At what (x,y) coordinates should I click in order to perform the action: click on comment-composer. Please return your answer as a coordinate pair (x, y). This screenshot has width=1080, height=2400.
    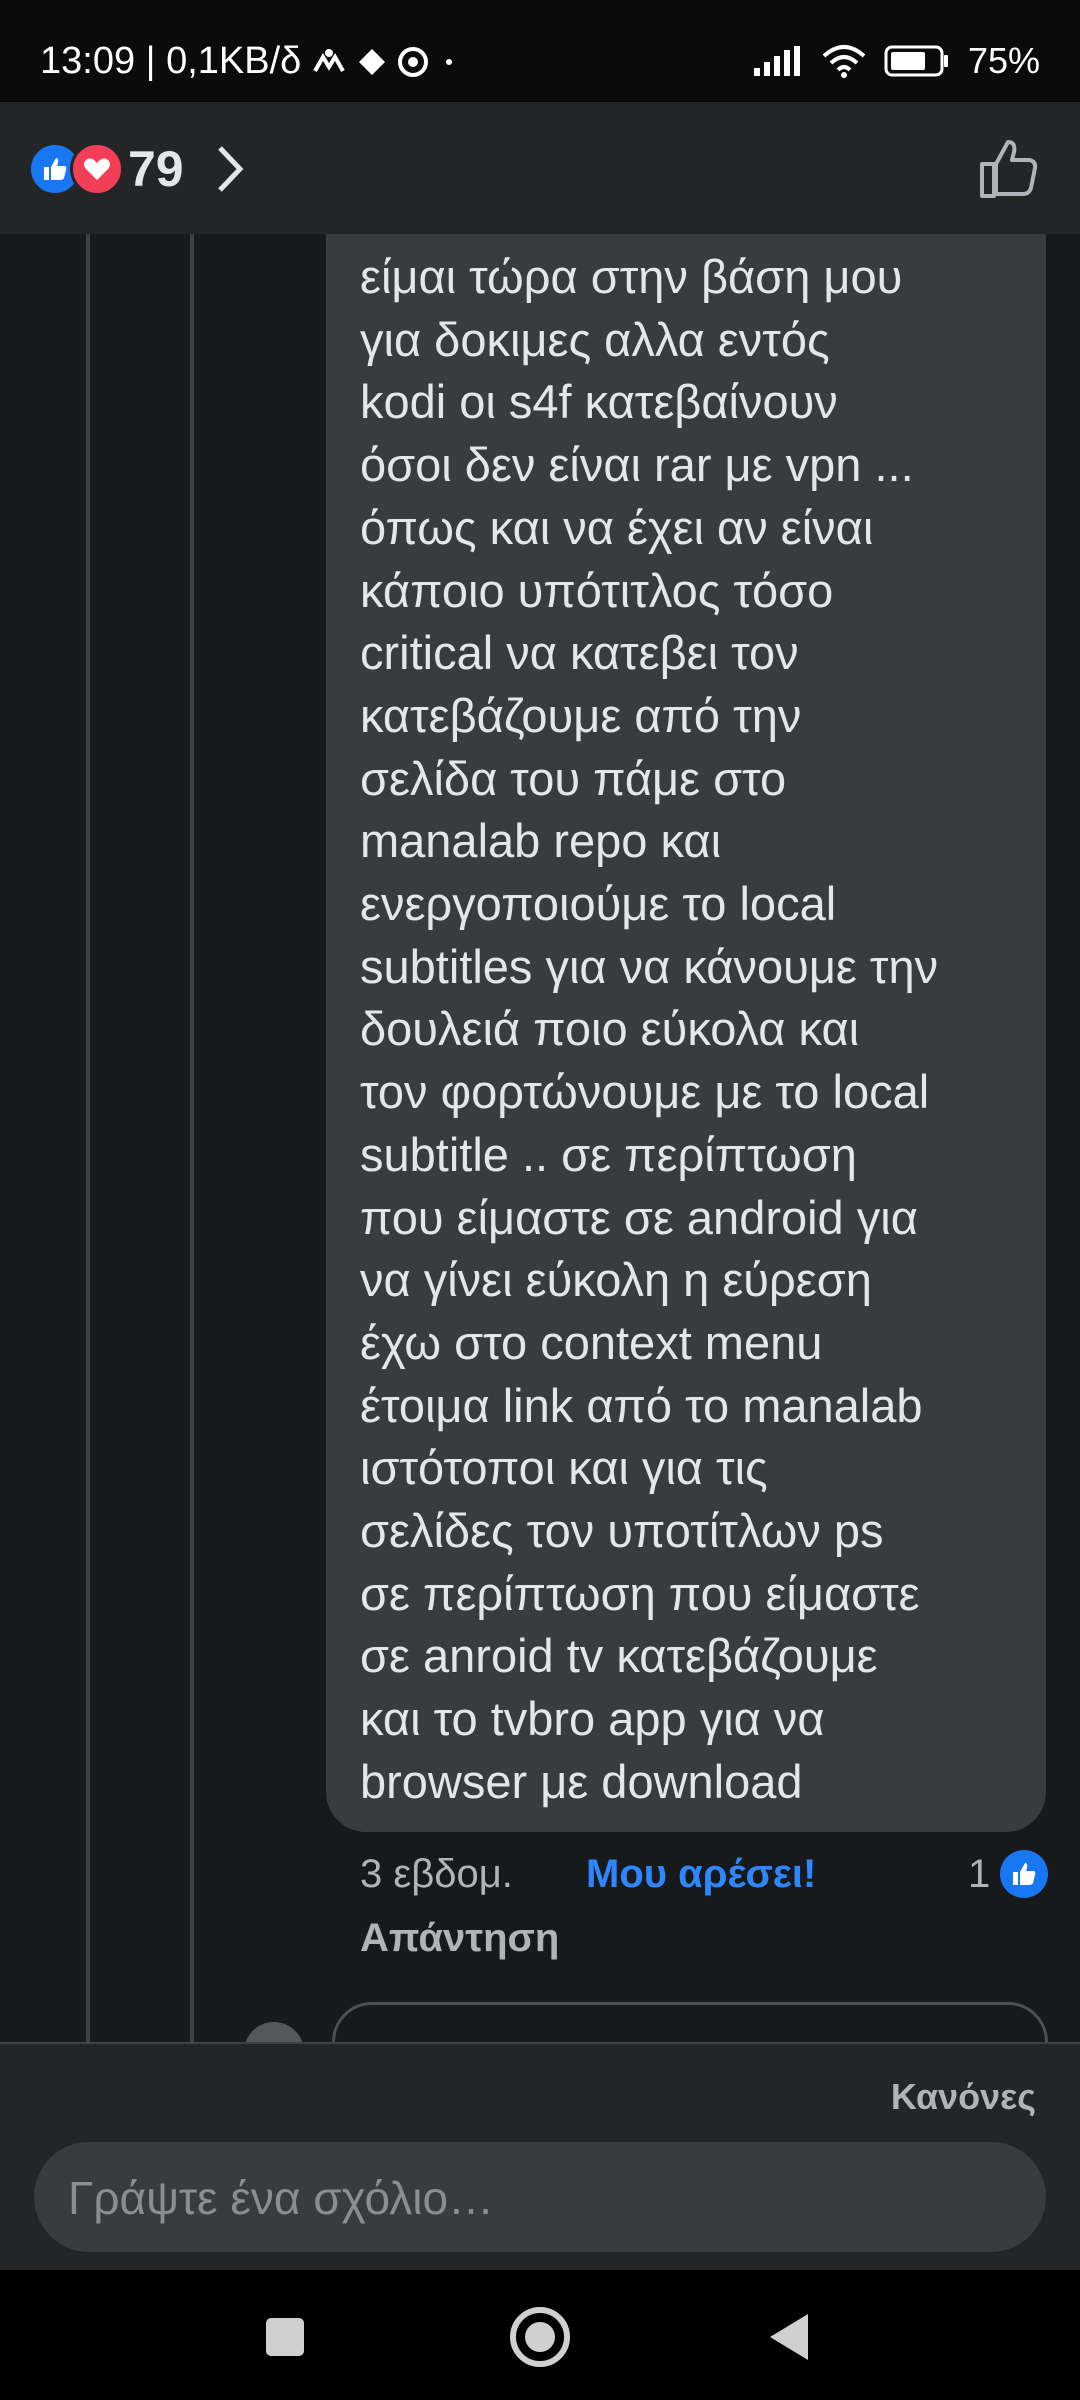
    Looking at the image, I should click on (540, 2198).